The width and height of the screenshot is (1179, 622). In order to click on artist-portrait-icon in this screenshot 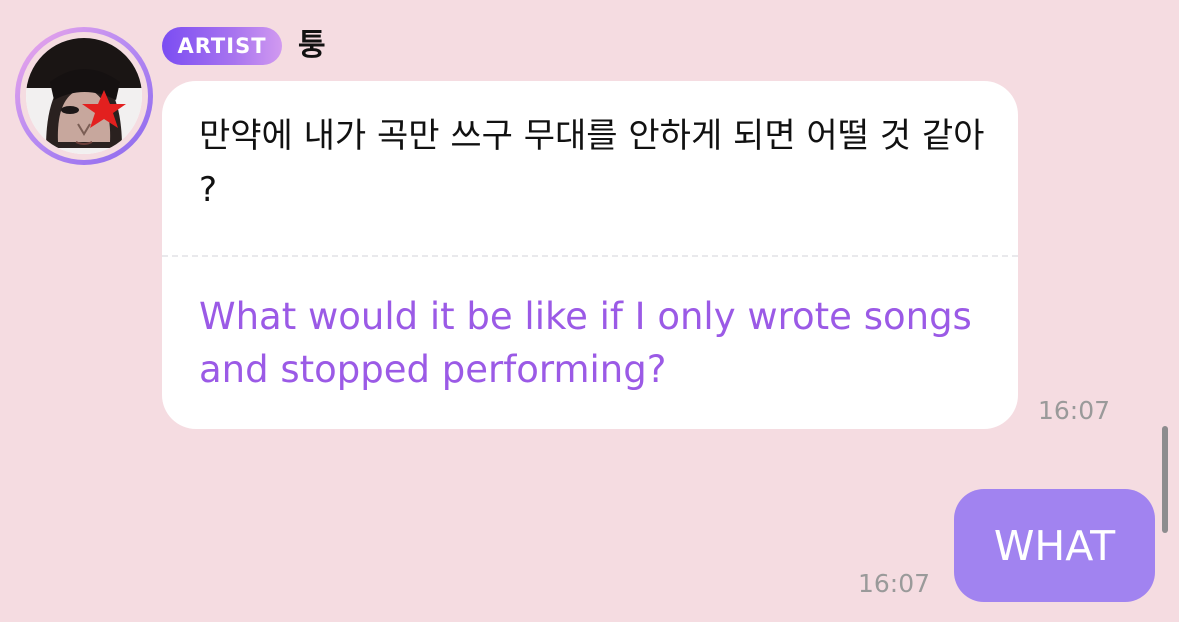, I will do `click(84, 96)`.